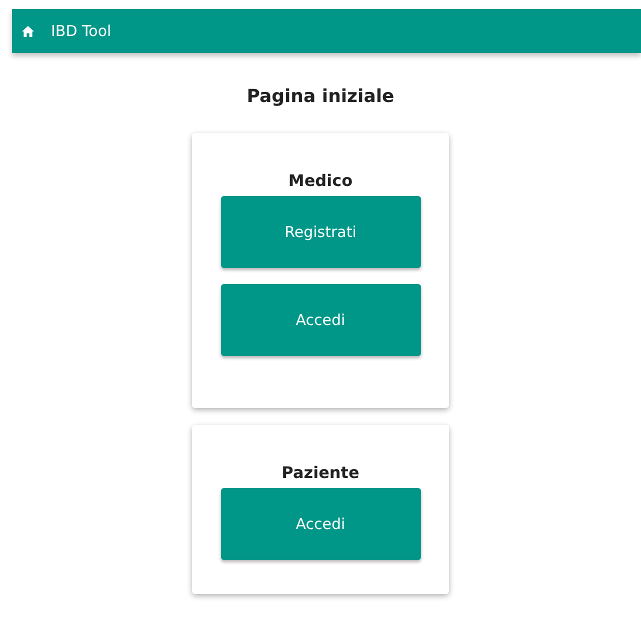 The image size is (641, 628). I want to click on card-title: Paziente, so click(321, 472).